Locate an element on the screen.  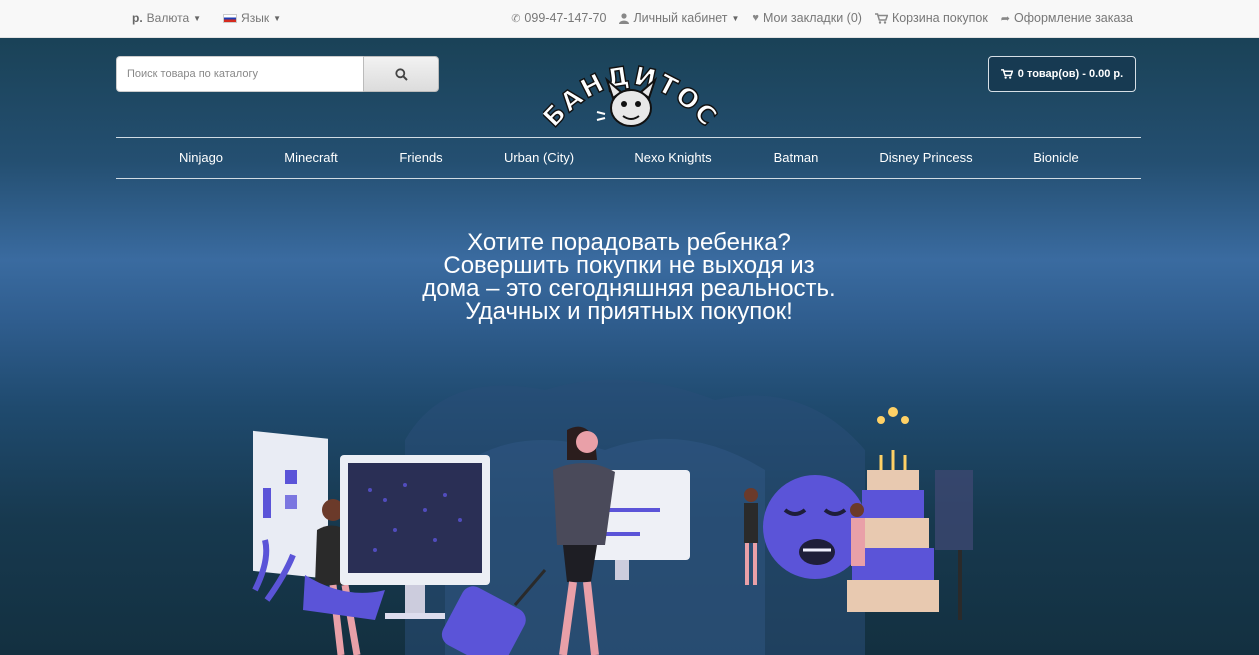
user-icon is located at coordinates (624, 18).